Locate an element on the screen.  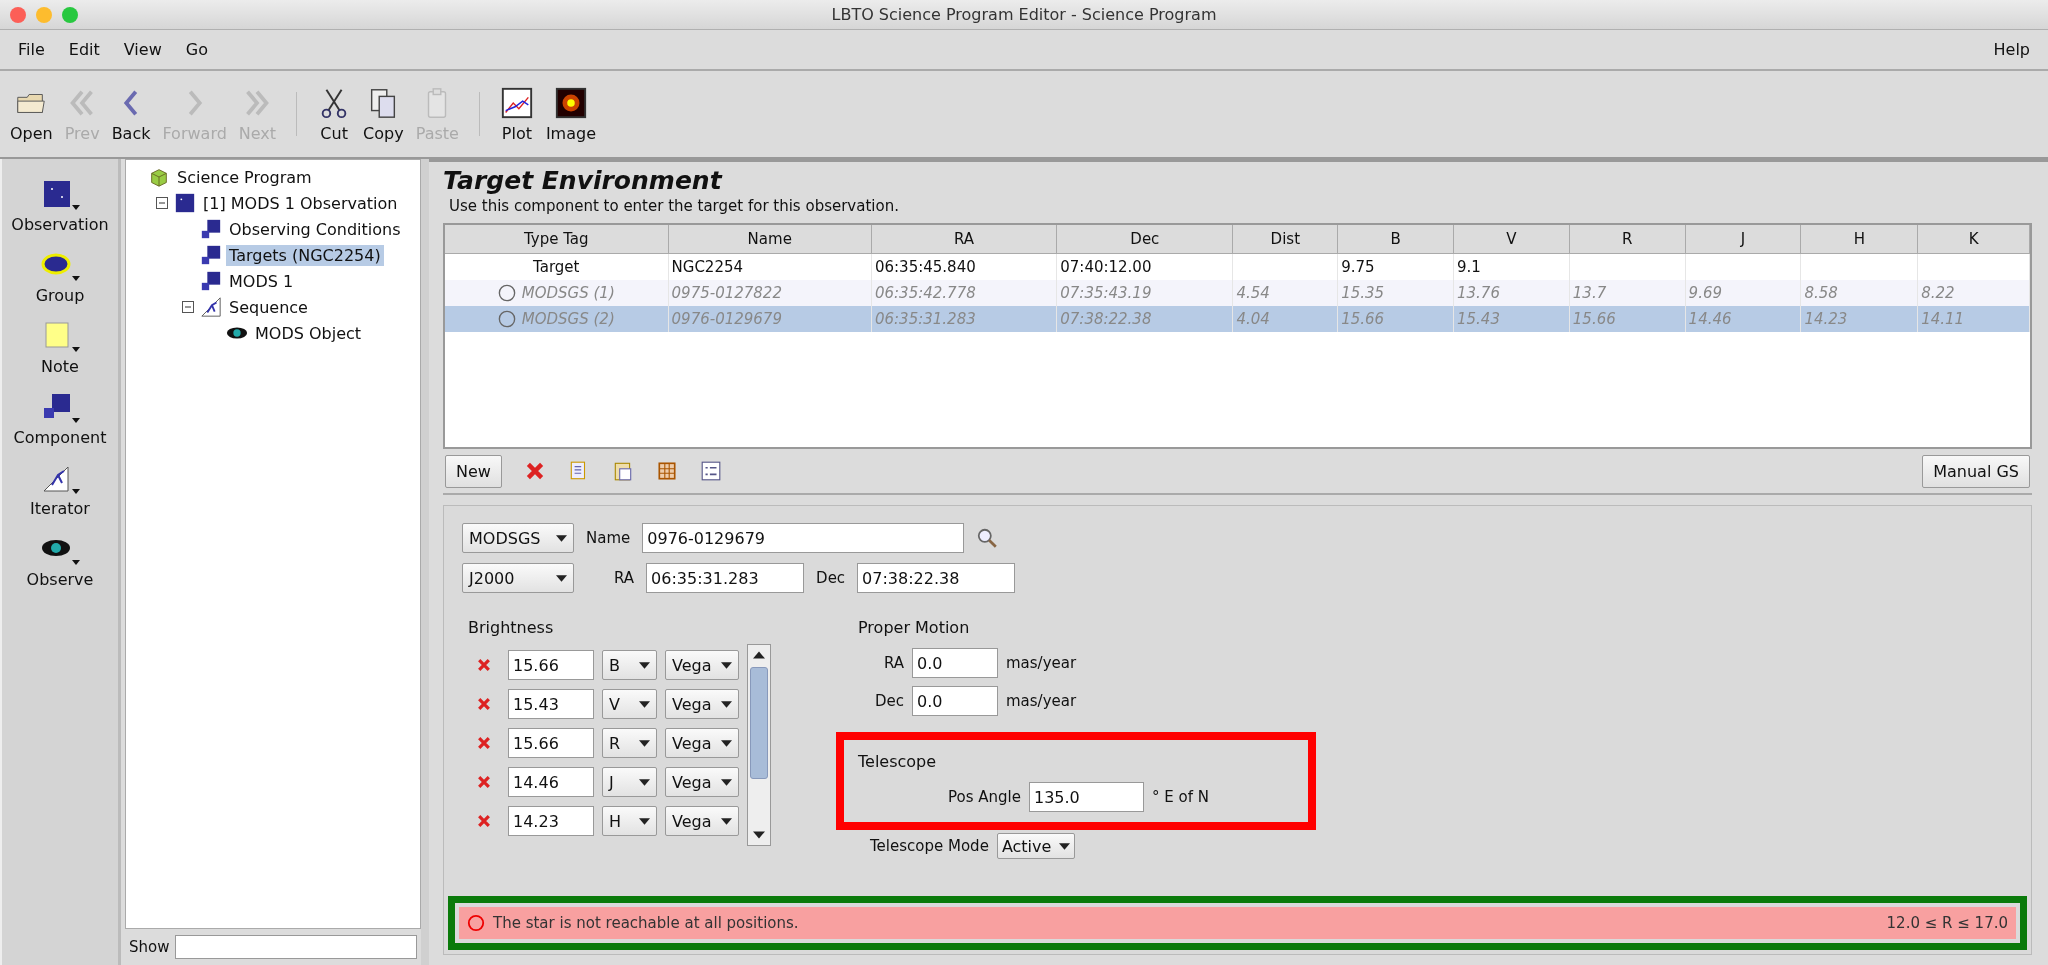
column-header: R is located at coordinates (1627, 239).